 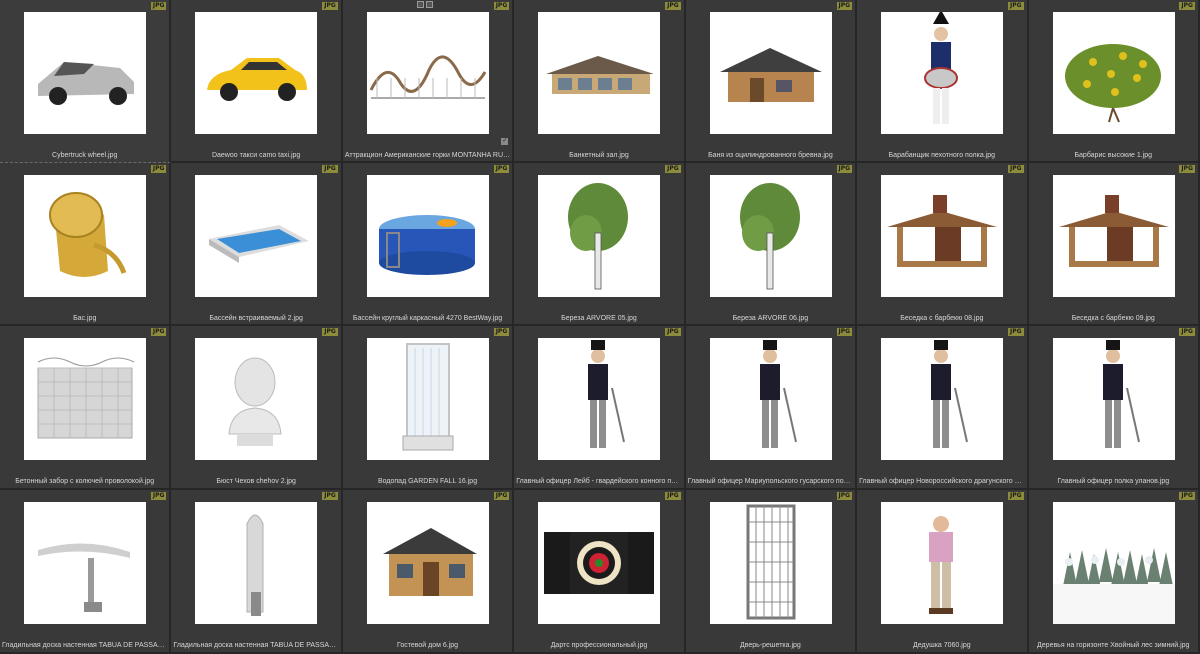 What do you see at coordinates (428, 645) in the screenshot?
I see `file-name-label: Гостевой дом 6.jpg` at bounding box center [428, 645].